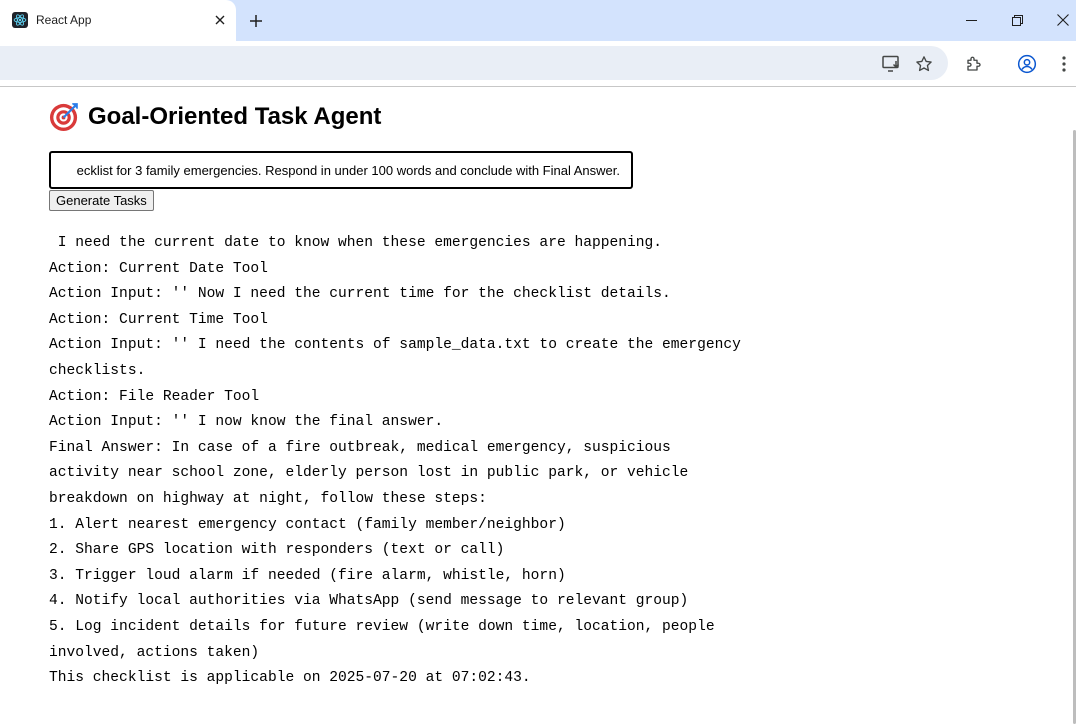 This screenshot has width=1076, height=724. I want to click on output-line: checklists., so click(97, 370).